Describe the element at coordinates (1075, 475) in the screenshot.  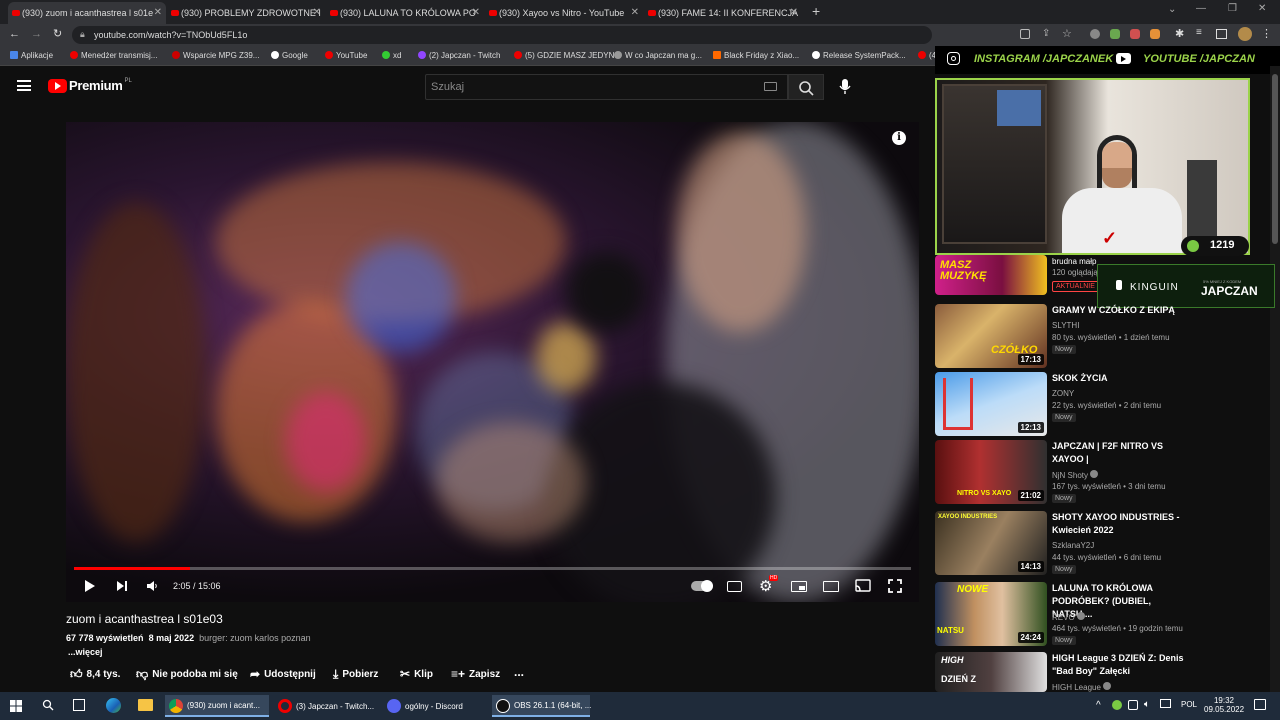
I see `channel-name: NjN Shoty` at that location.